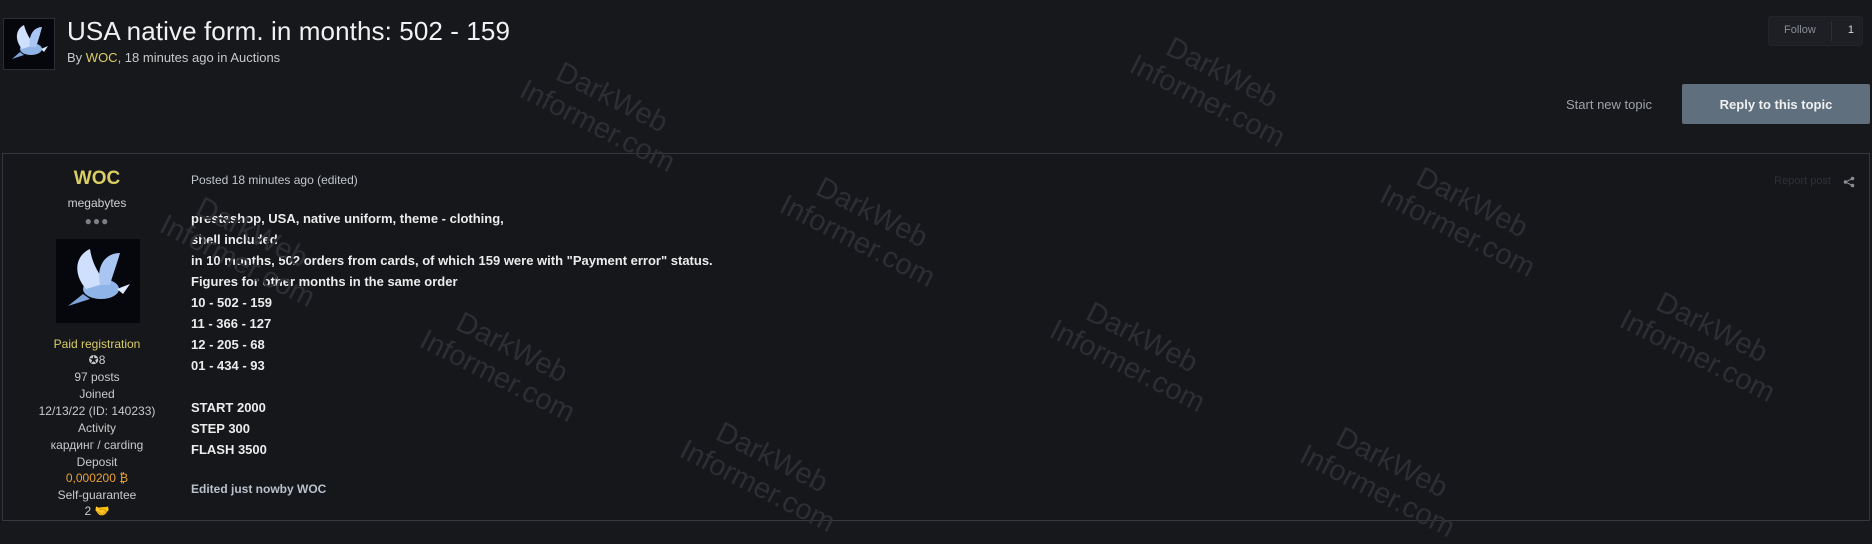  What do you see at coordinates (102, 511) in the screenshot?
I see `handshake-icon: 🤝` at bounding box center [102, 511].